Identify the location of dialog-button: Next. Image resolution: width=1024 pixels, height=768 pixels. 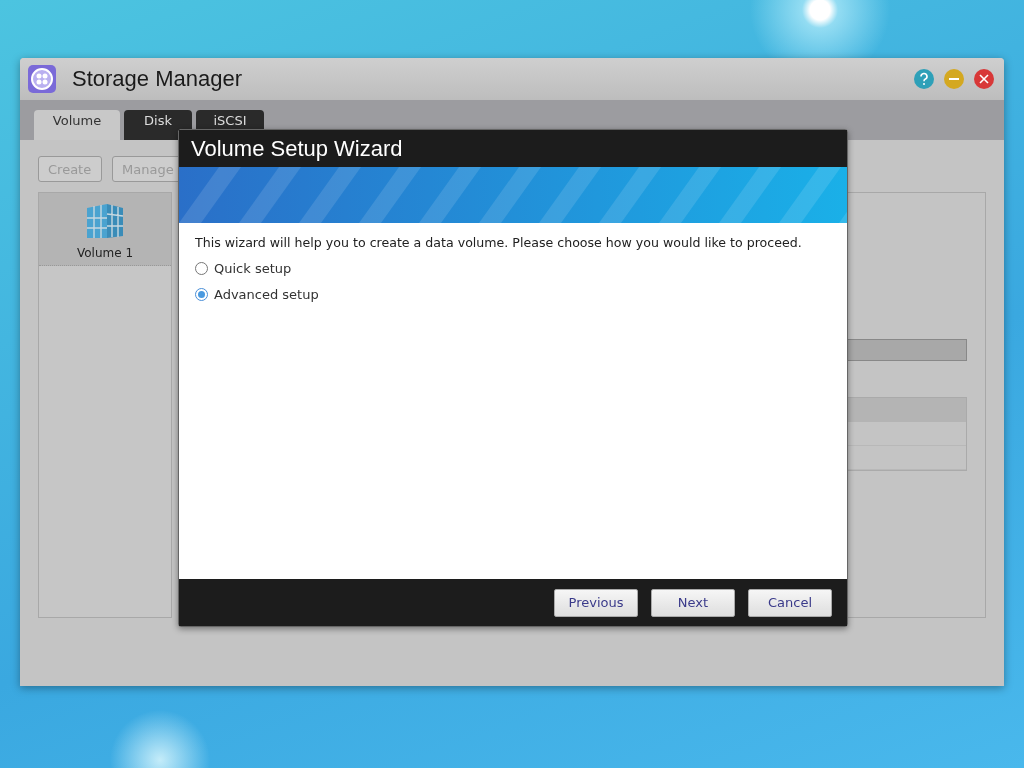
(693, 602).